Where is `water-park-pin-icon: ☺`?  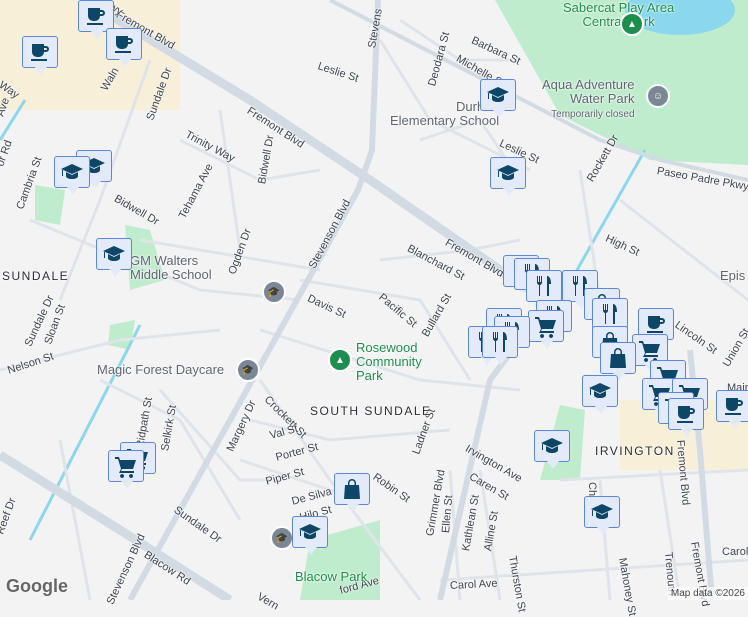
water-park-pin-icon: ☺ is located at coordinates (658, 96).